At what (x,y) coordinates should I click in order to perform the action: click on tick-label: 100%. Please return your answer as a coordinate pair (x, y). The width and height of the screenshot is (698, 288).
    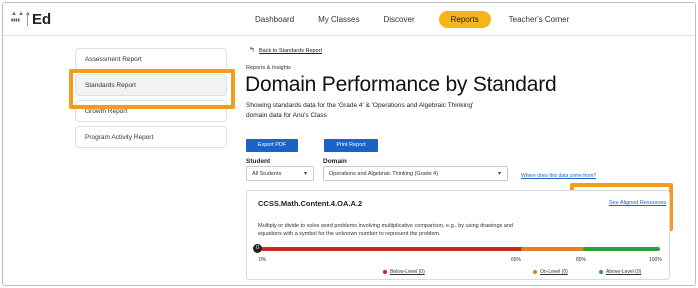
    Looking at the image, I should click on (655, 260).